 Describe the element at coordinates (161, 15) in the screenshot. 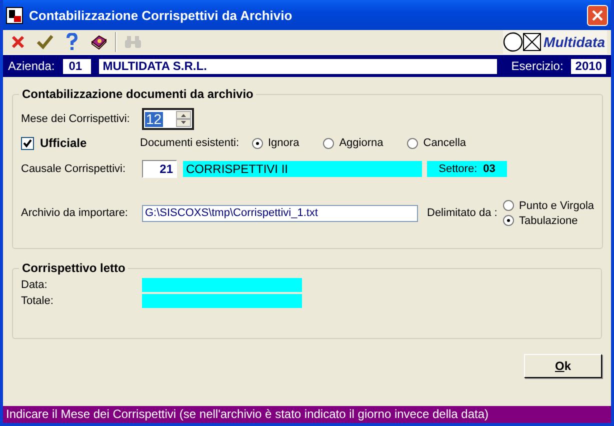

I see `window-title: Contabilizzazione Corrispettivi da Archivio` at that location.